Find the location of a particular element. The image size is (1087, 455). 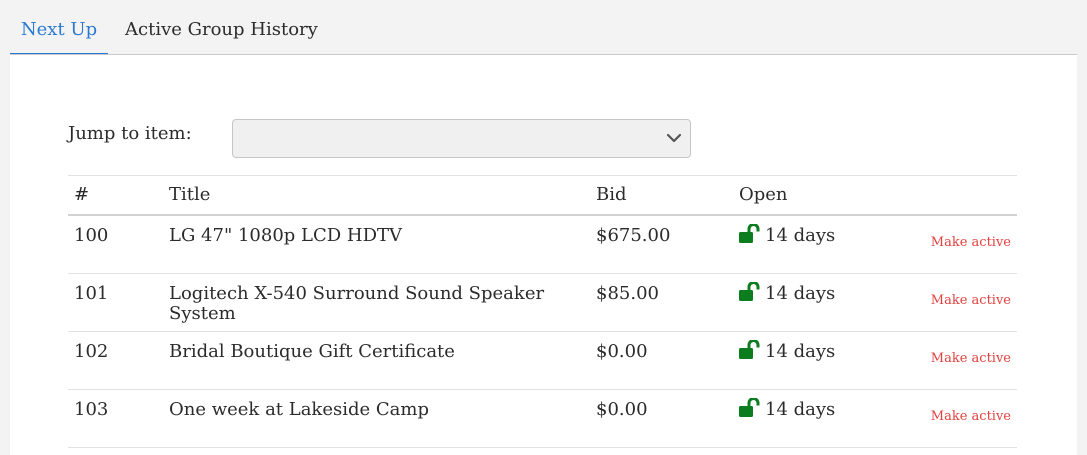

header-number: # is located at coordinates (115, 195).